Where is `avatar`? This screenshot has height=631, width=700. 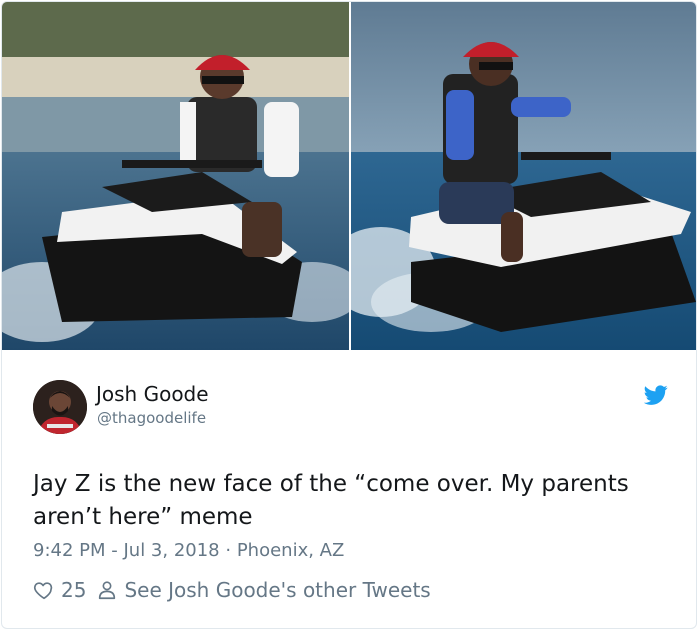
avatar is located at coordinates (60, 407).